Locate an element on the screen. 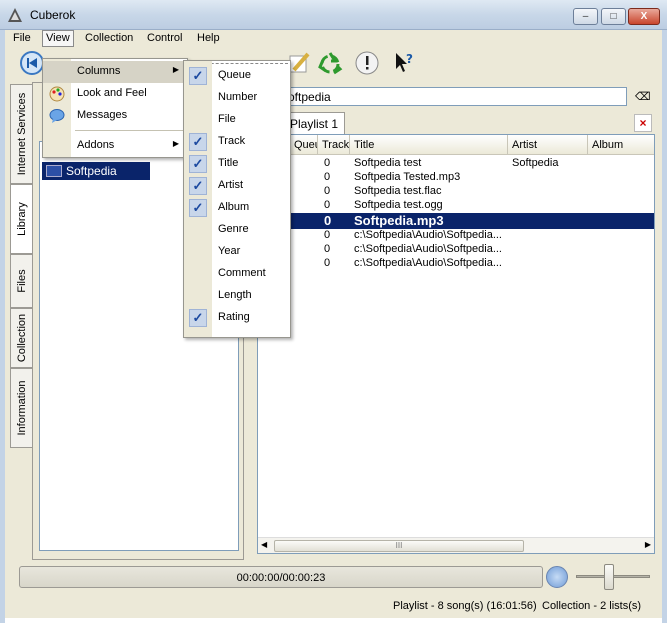  menu-item-look-and-feel: Look and Feel is located at coordinates (115, 94).